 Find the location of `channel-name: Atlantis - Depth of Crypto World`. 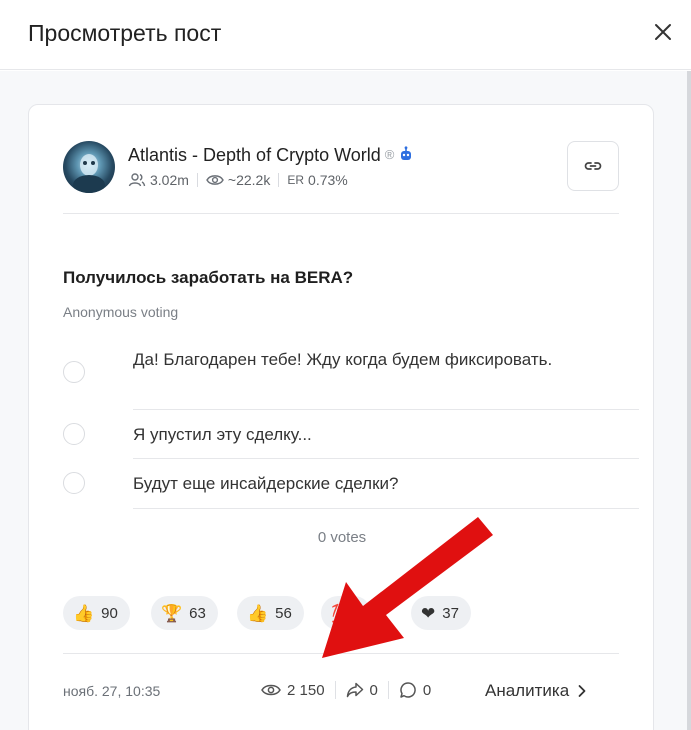

channel-name: Atlantis - Depth of Crypto World is located at coordinates (254, 155).